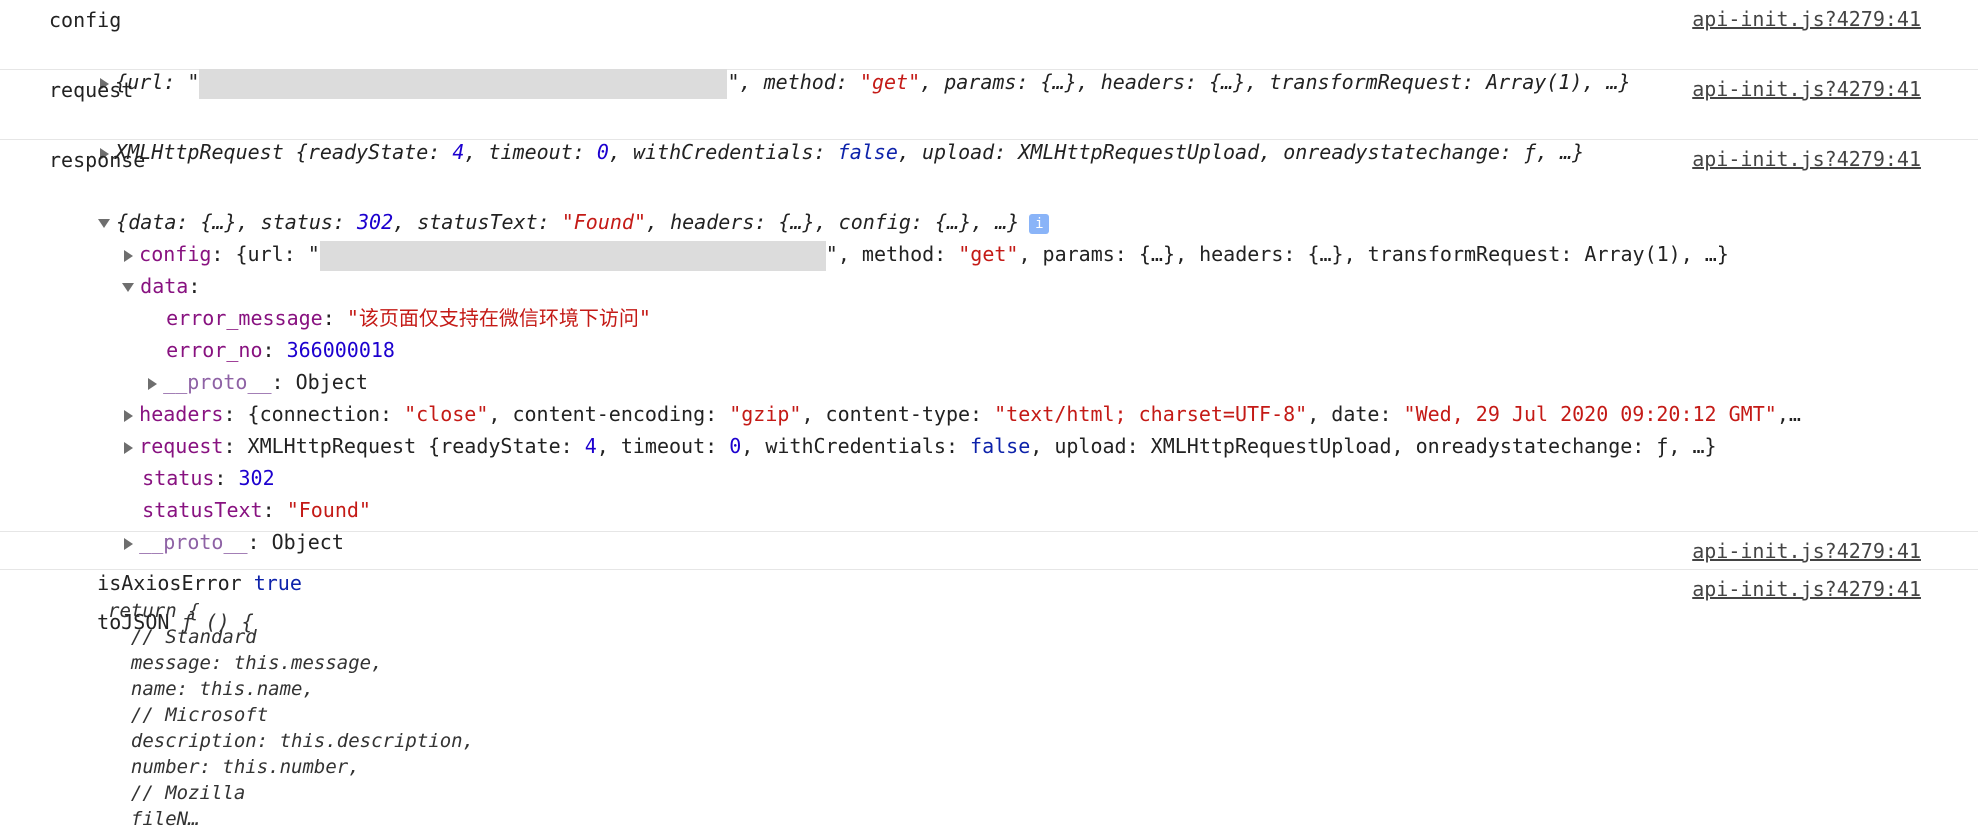  Describe the element at coordinates (234, 767) in the screenshot. I see `code-line: number: this.number,` at that location.